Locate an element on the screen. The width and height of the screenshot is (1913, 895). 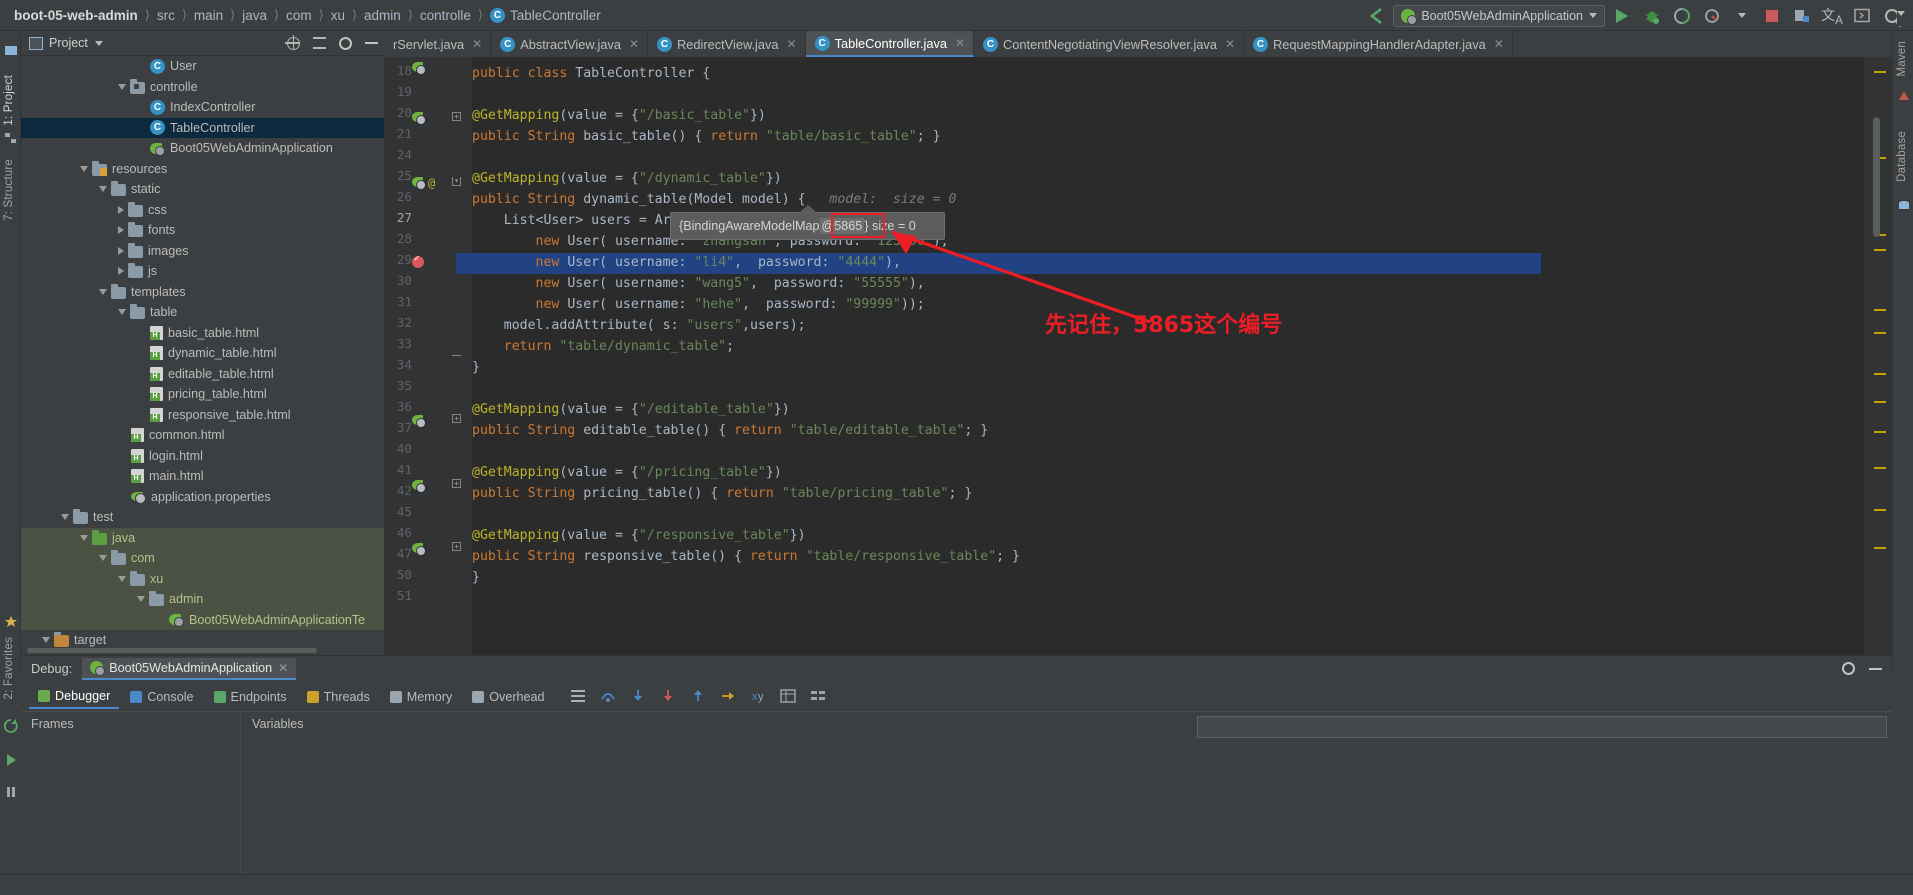
tree-item: admin is located at coordinates (202, 599).